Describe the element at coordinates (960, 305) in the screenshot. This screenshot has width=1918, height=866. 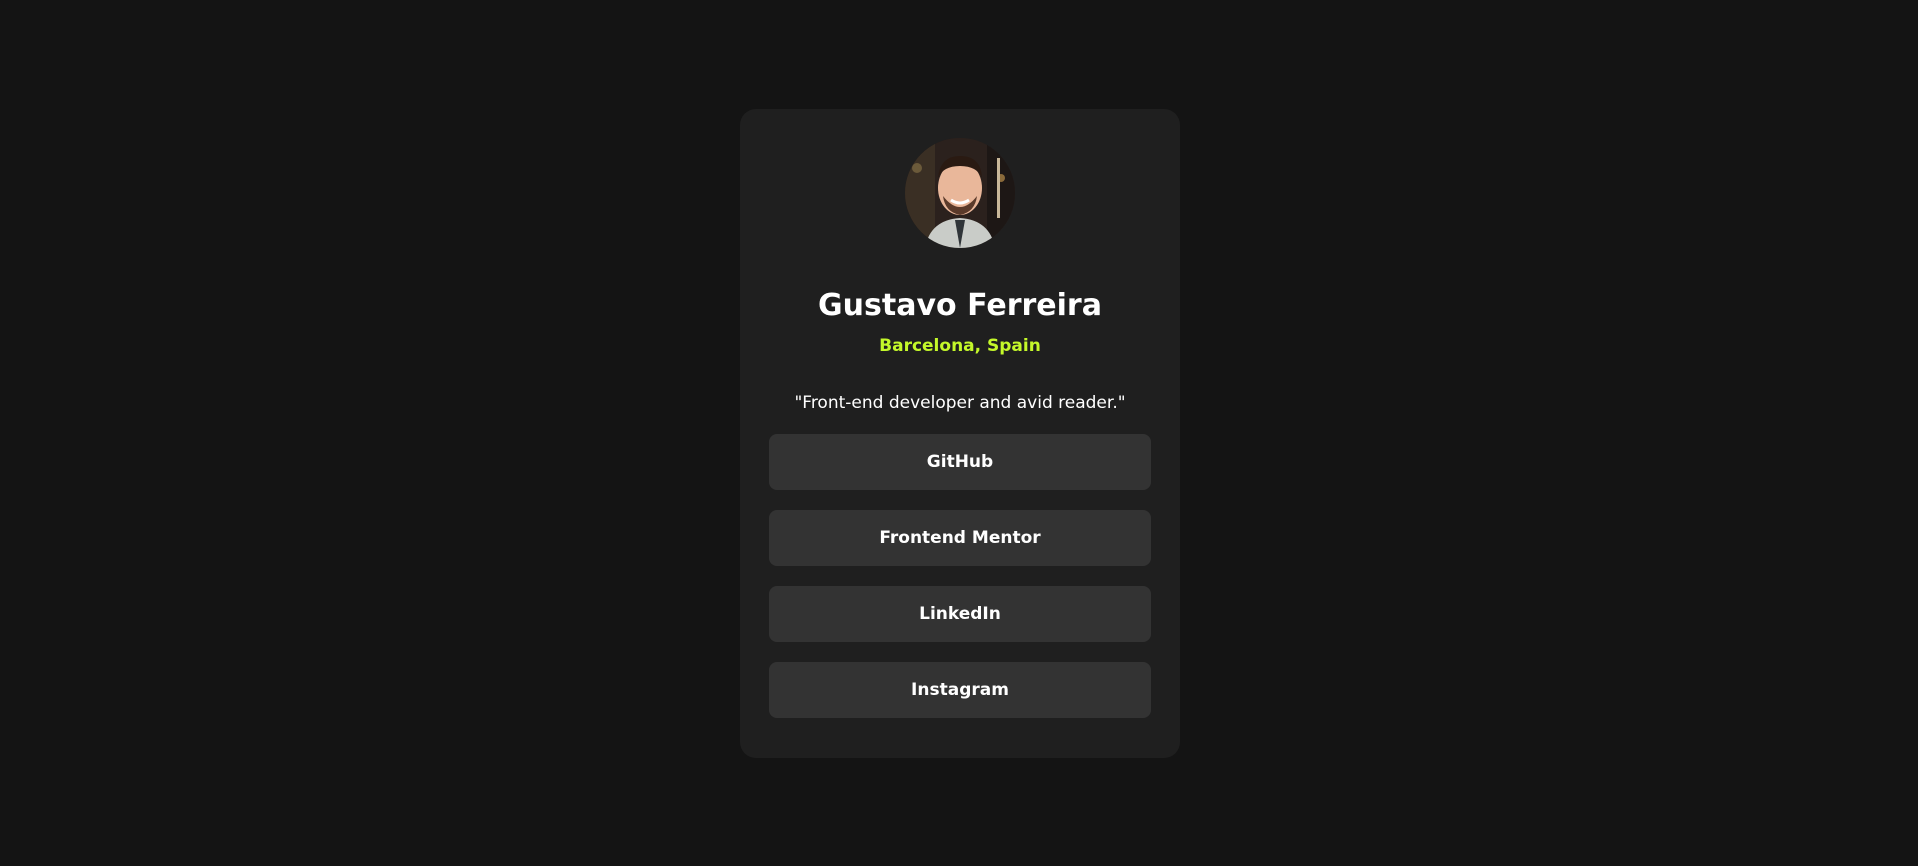
I see `profile-name: Gustavo Ferreira` at that location.